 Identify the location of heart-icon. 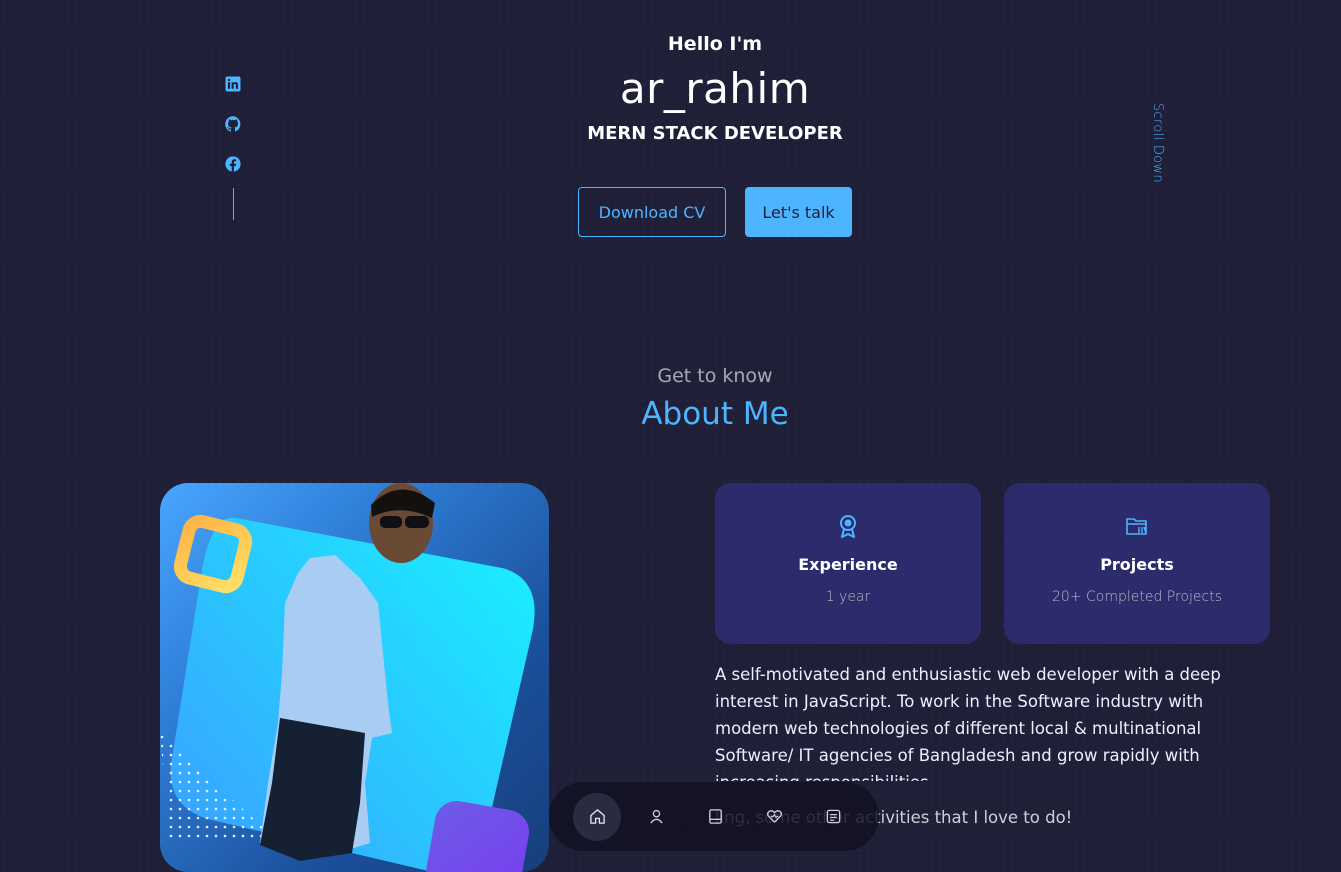
(774, 816).